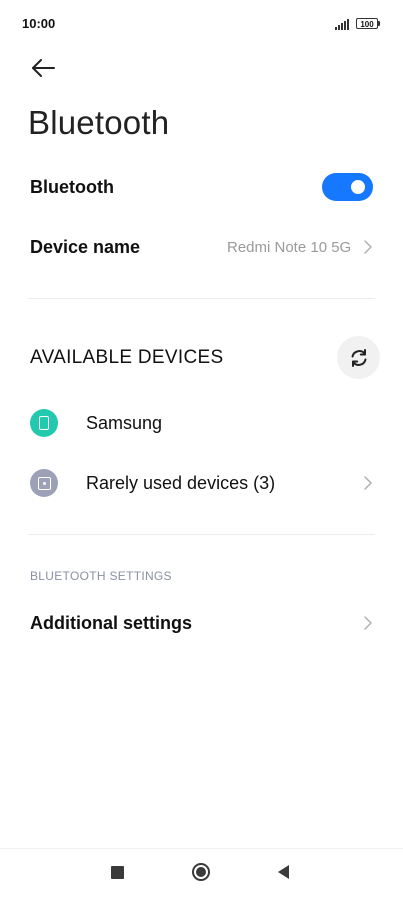  I want to click on device-label-rarely-used: Rarely used devices (3), so click(181, 483).